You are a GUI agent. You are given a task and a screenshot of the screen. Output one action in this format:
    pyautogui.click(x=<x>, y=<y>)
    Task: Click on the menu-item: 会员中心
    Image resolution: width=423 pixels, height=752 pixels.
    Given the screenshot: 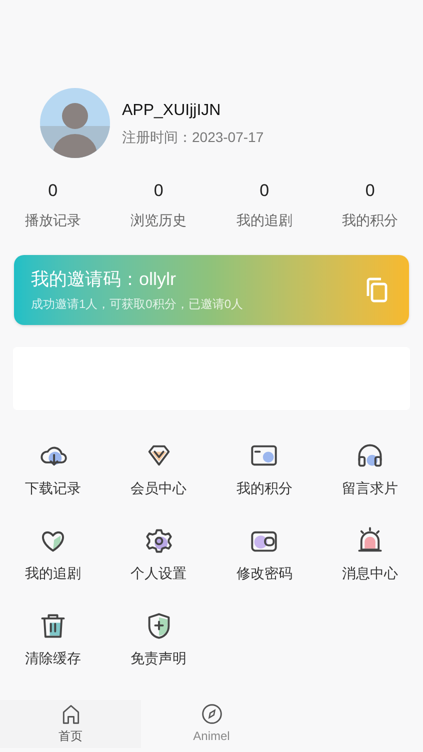 What is the action you would take?
    pyautogui.click(x=159, y=470)
    